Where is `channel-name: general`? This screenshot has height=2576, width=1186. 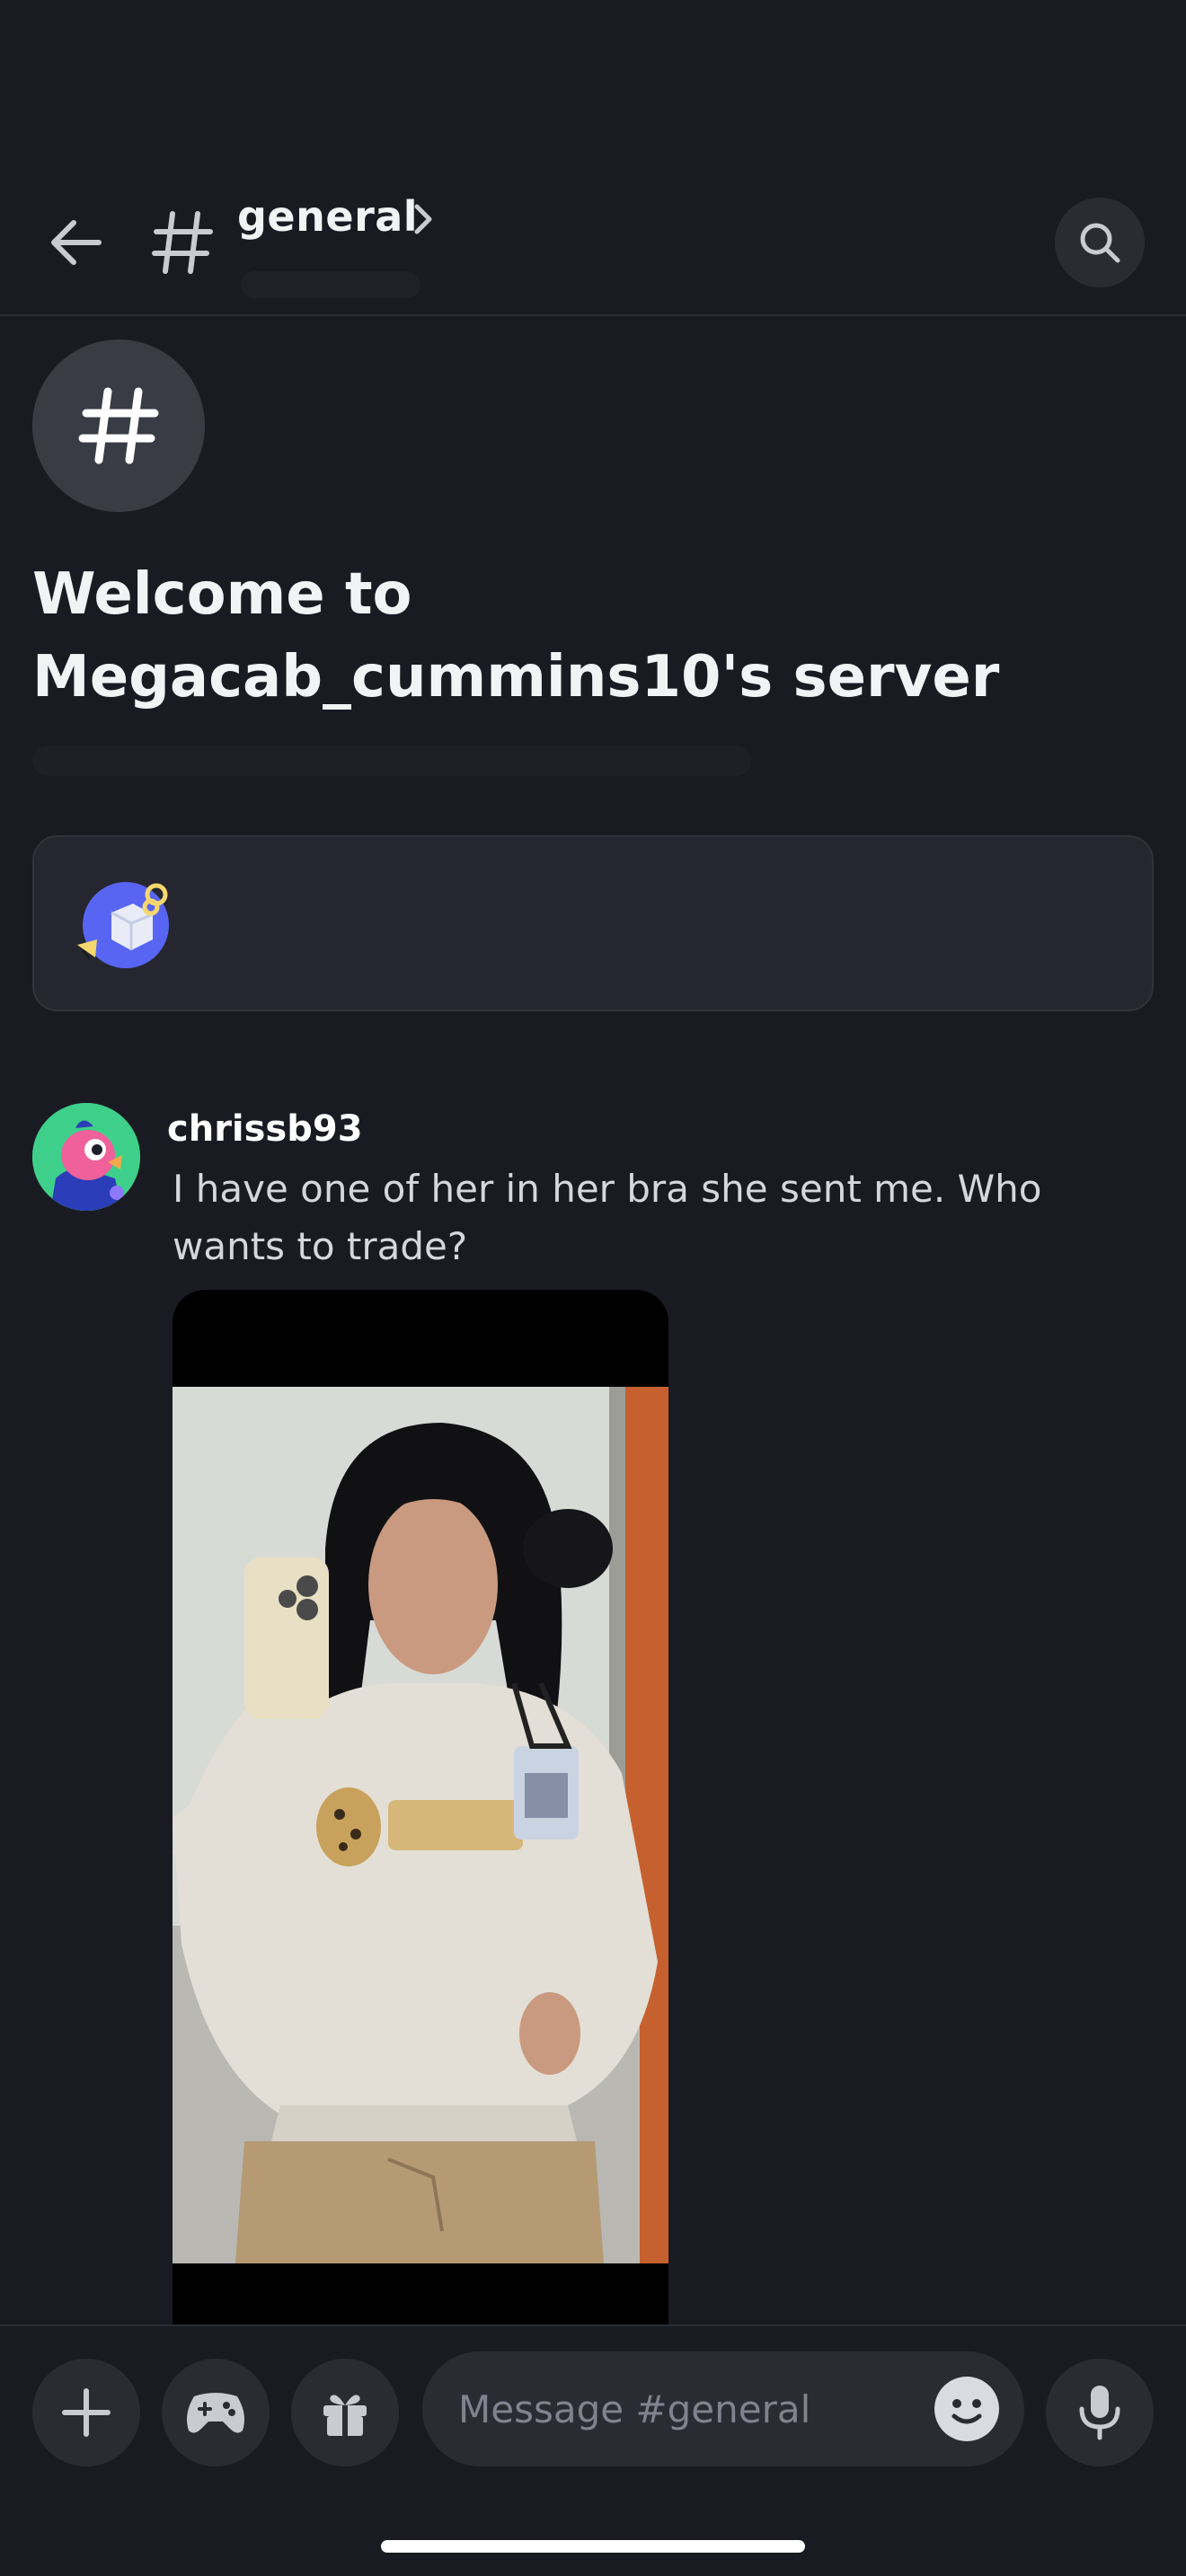
channel-name: general is located at coordinates (327, 216).